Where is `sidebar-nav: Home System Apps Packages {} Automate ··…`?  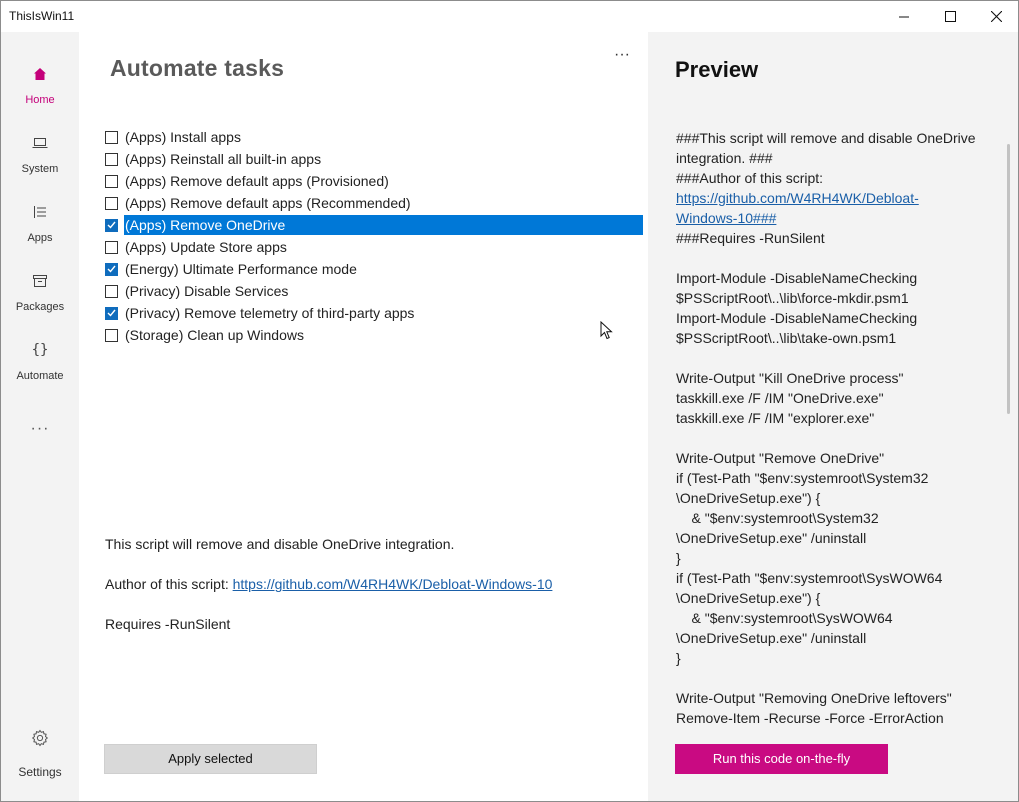 sidebar-nav: Home System Apps Packages {} Automate ··… is located at coordinates (40, 416).